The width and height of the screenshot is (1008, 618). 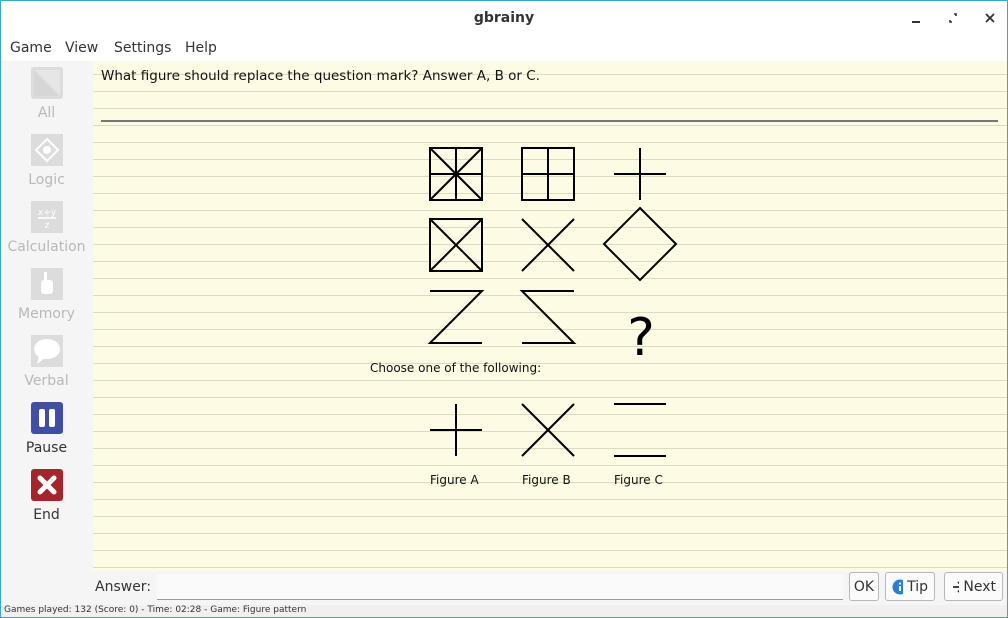 What do you see at coordinates (916, 18) in the screenshot?
I see `minimize-icon` at bounding box center [916, 18].